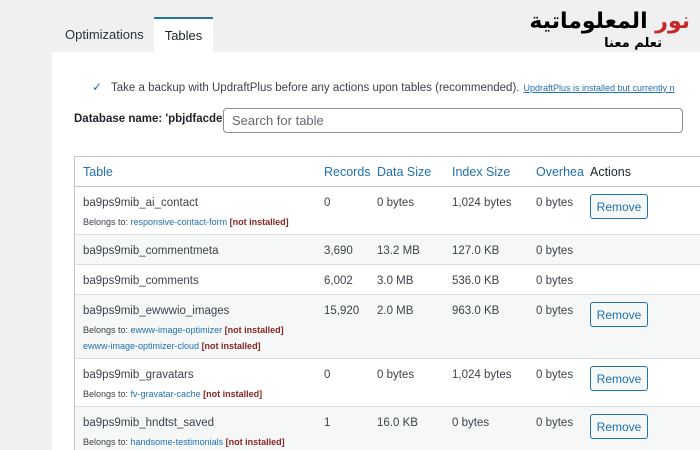  Describe the element at coordinates (104, 34) in the screenshot. I see `tab-optimizations: Optimizations` at that location.